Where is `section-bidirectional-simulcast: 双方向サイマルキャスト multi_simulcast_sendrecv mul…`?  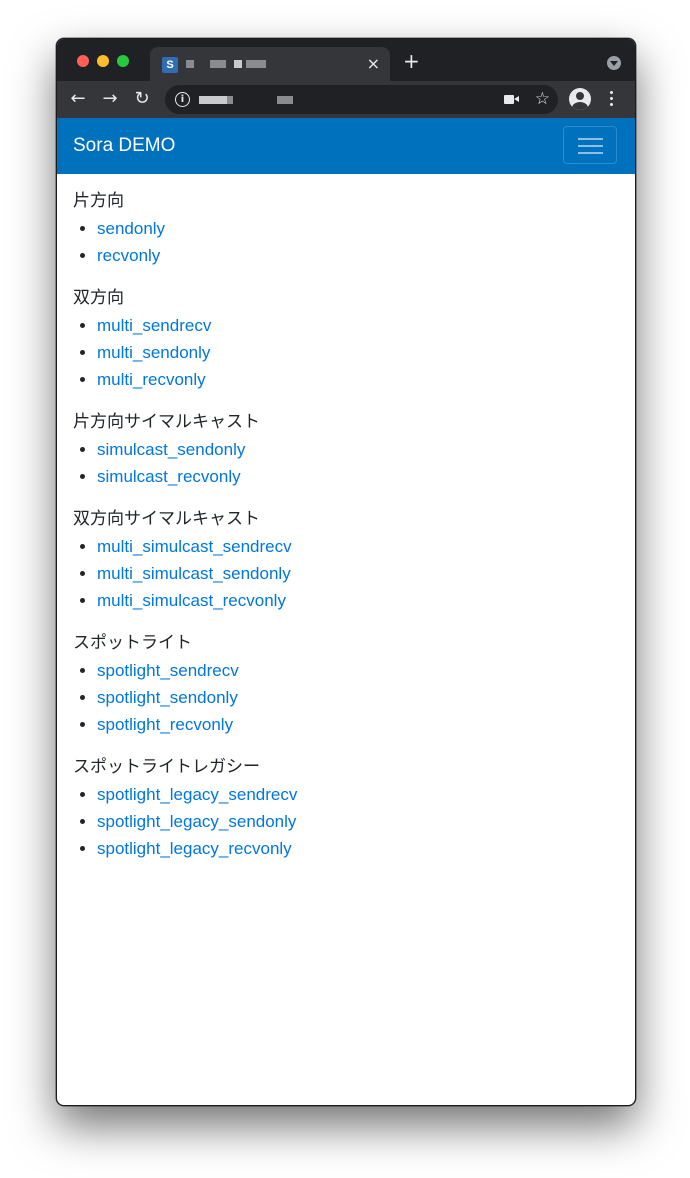
section-bidirectional-simulcast: 双方向サイマルキャスト multi_simulcast_sendrecv mul… is located at coordinates (343, 560).